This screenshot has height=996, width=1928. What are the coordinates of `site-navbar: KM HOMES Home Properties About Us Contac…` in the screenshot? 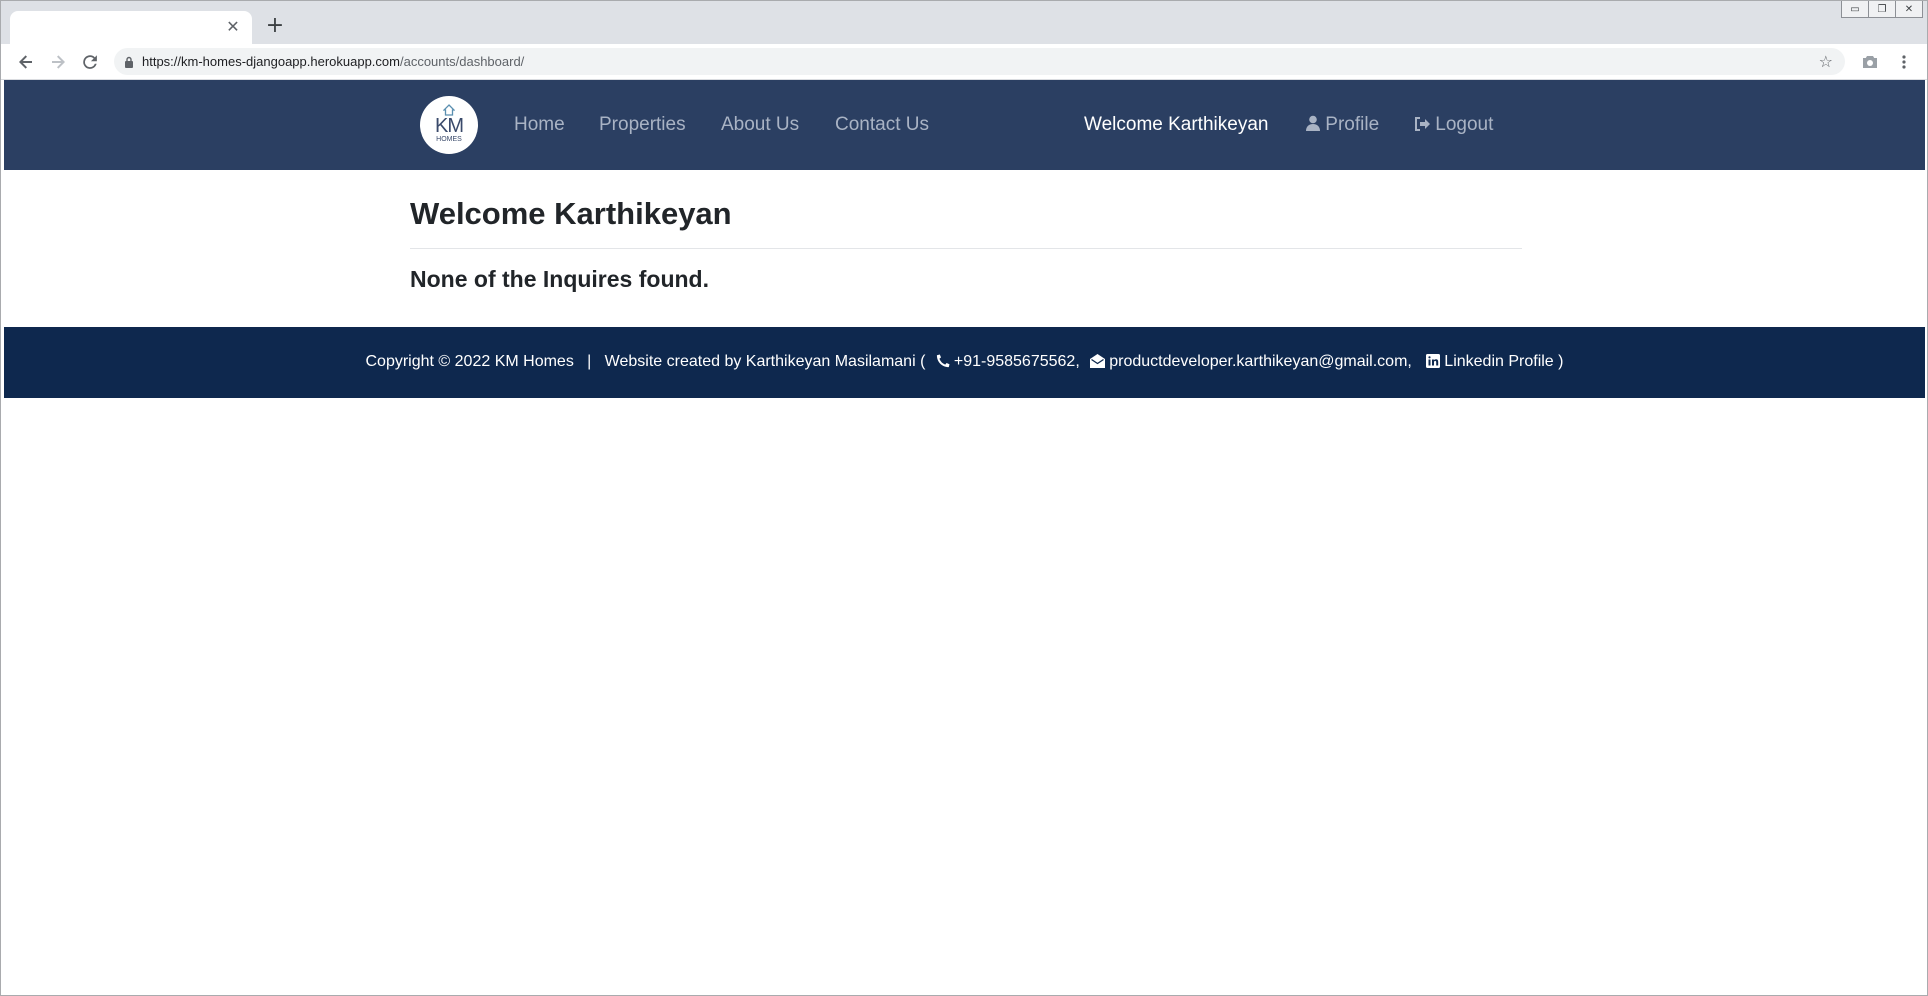 It's located at (964, 125).